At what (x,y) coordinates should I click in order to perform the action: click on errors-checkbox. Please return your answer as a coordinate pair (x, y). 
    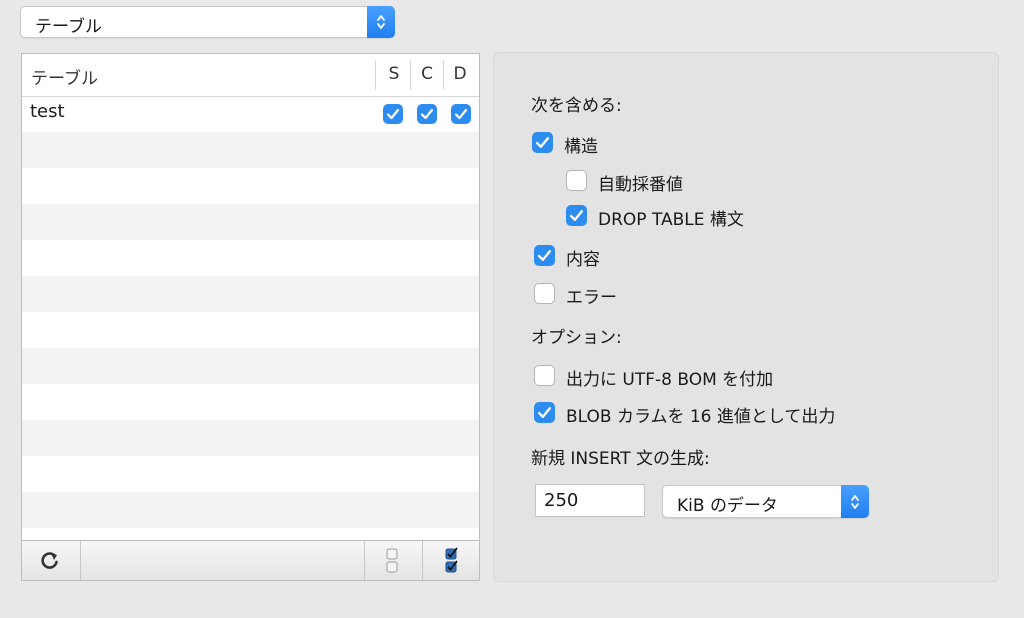
    Looking at the image, I should click on (544, 293).